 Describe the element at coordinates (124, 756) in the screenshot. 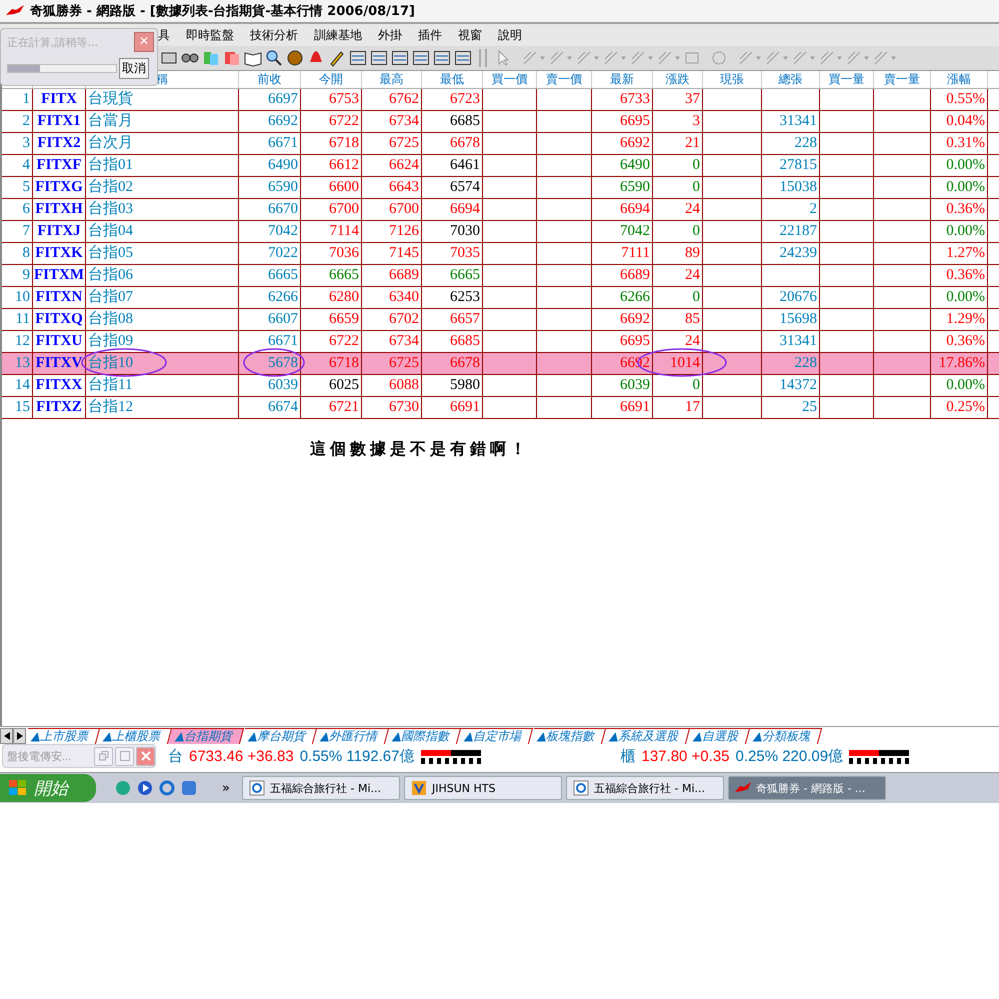

I see `maximize-icon` at that location.